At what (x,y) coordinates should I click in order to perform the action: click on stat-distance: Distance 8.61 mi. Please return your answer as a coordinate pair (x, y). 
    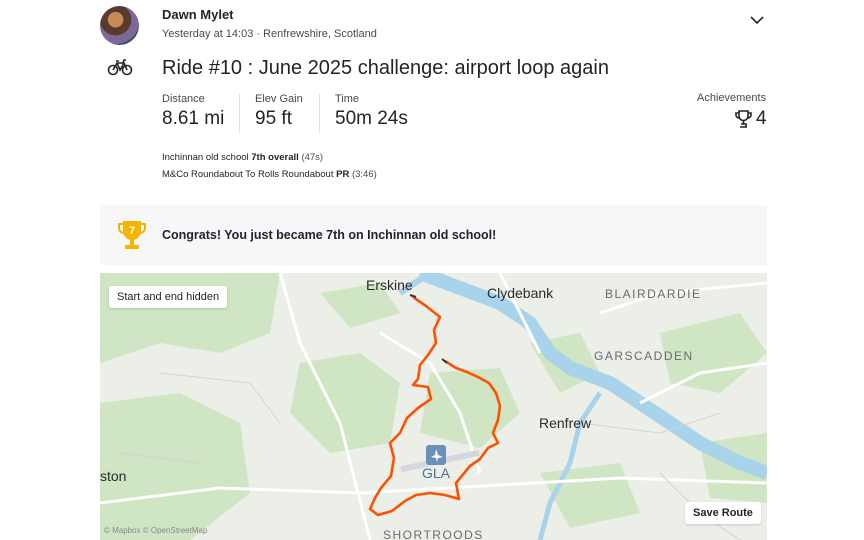
    Looking at the image, I should click on (193, 113).